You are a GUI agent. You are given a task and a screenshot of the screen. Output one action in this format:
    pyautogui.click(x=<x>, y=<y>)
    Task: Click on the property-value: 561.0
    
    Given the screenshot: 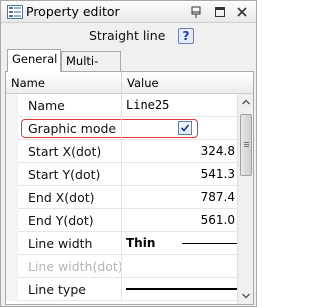 What is the action you would take?
    pyautogui.click(x=218, y=220)
    